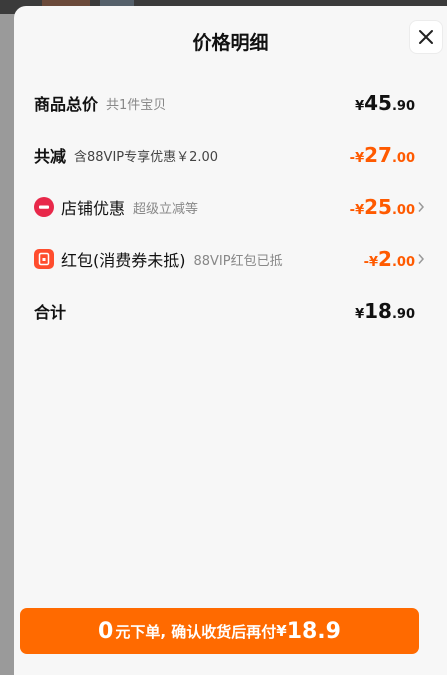 Image resolution: width=447 pixels, height=675 pixels. Describe the element at coordinates (106, 631) in the screenshot. I see `order-zero-amount: 0` at that location.